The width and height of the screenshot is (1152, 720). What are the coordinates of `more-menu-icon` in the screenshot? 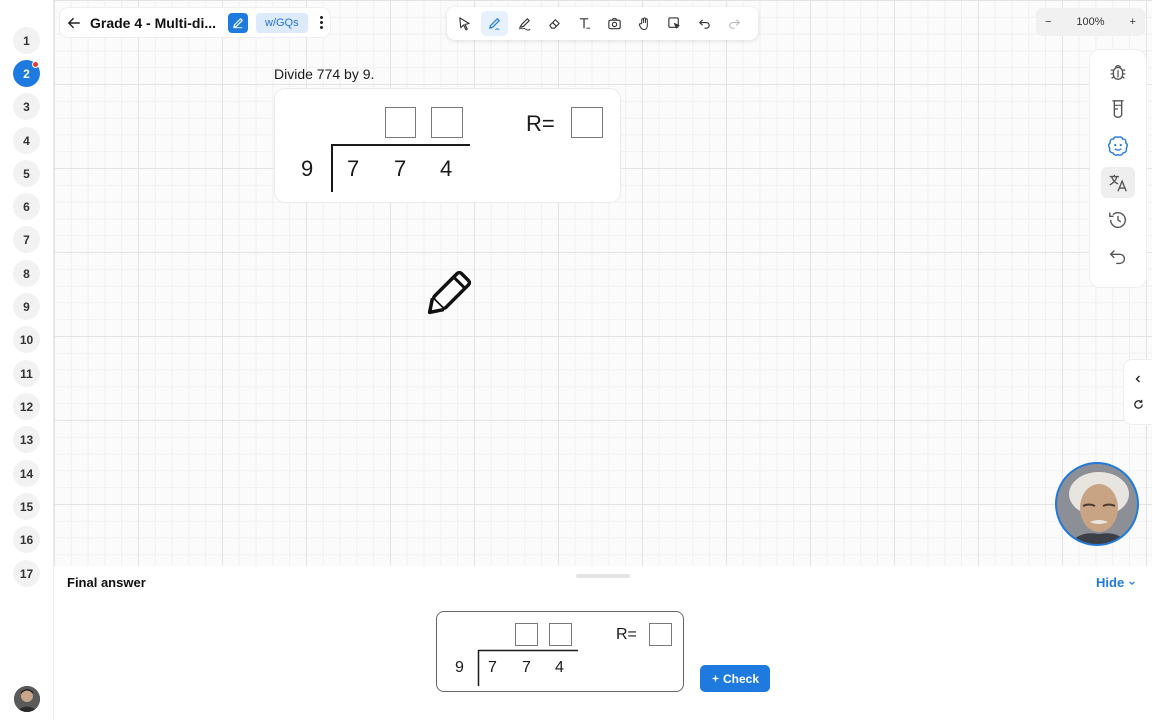 It's located at (322, 22).